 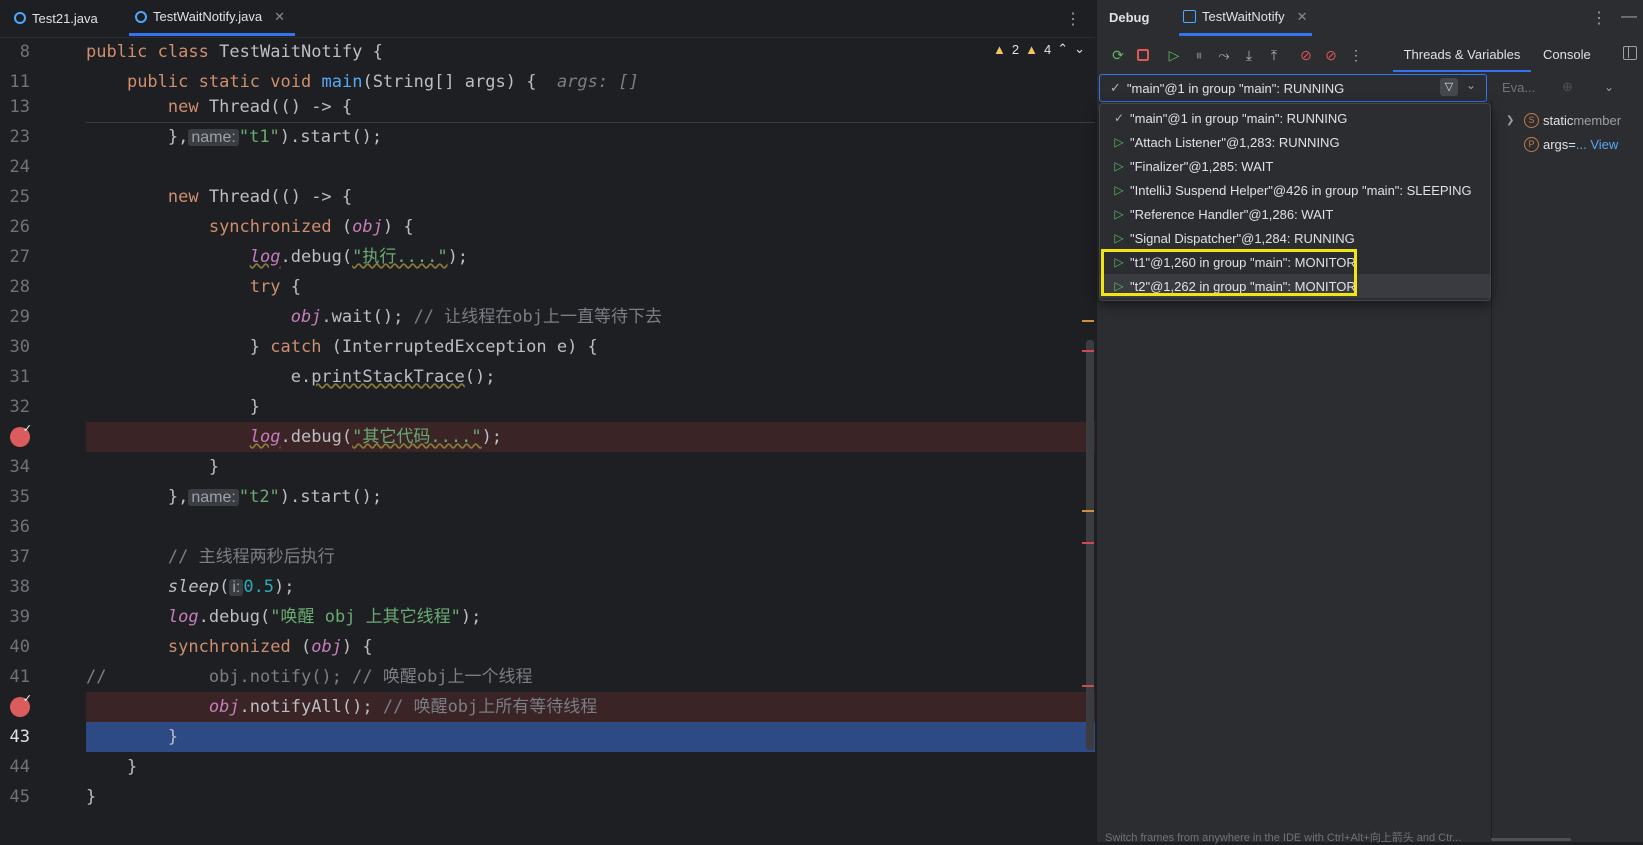 I want to click on code-line: new Thread(() -> {, so click(x=260, y=107).